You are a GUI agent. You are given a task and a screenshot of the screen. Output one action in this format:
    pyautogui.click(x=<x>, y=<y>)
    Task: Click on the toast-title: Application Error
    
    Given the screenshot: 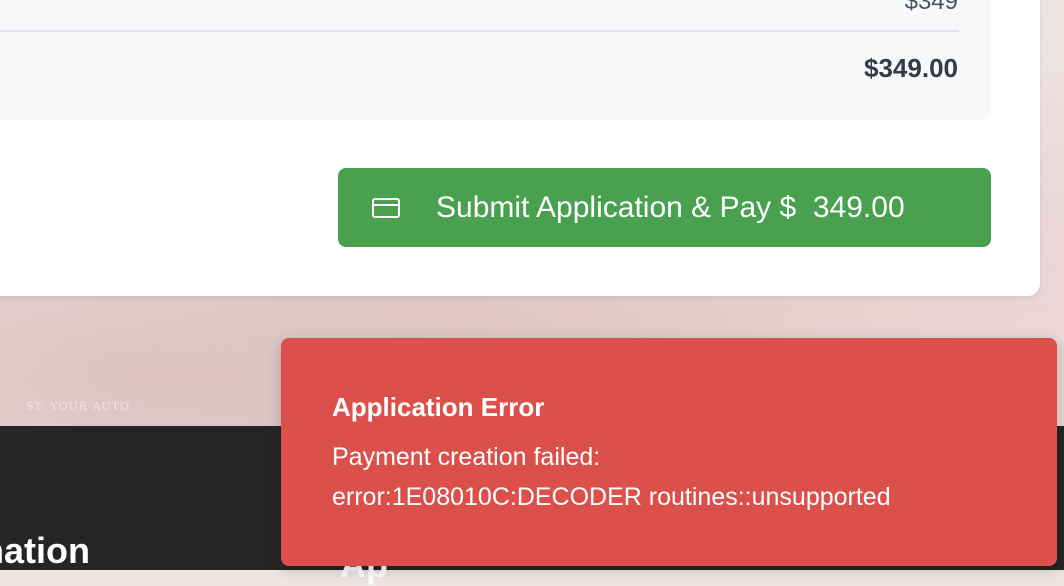 What is the action you would take?
    pyautogui.click(x=438, y=407)
    